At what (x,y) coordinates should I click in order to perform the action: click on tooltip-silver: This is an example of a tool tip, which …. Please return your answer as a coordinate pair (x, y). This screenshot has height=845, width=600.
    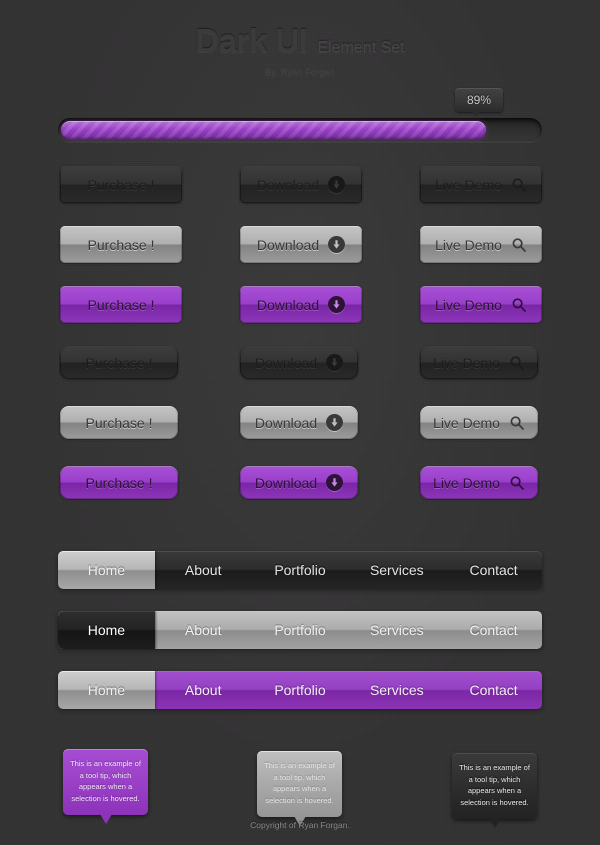
    Looking at the image, I should click on (299, 788).